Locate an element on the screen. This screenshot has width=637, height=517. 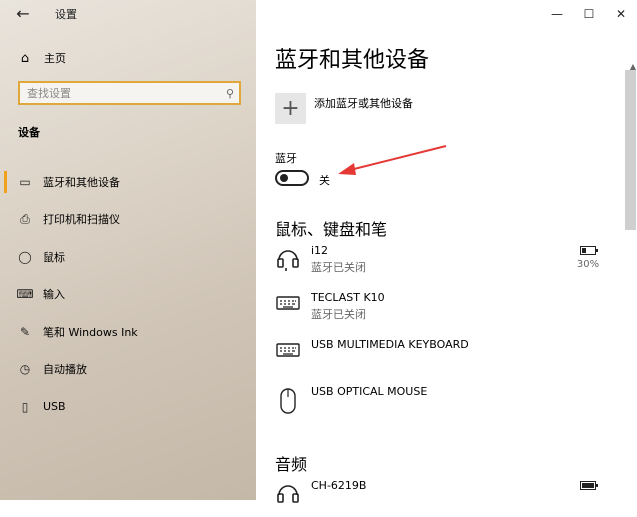
sidebar-item-bluetooth: ▭ 蓝牙和其他设备 is located at coordinates (128, 182).